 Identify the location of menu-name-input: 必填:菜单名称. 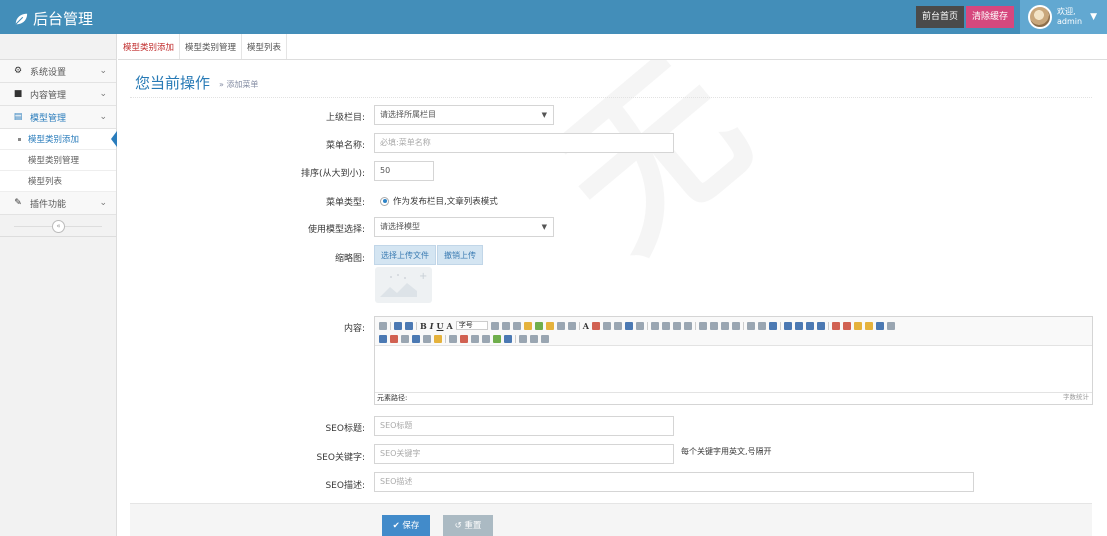
(524, 143).